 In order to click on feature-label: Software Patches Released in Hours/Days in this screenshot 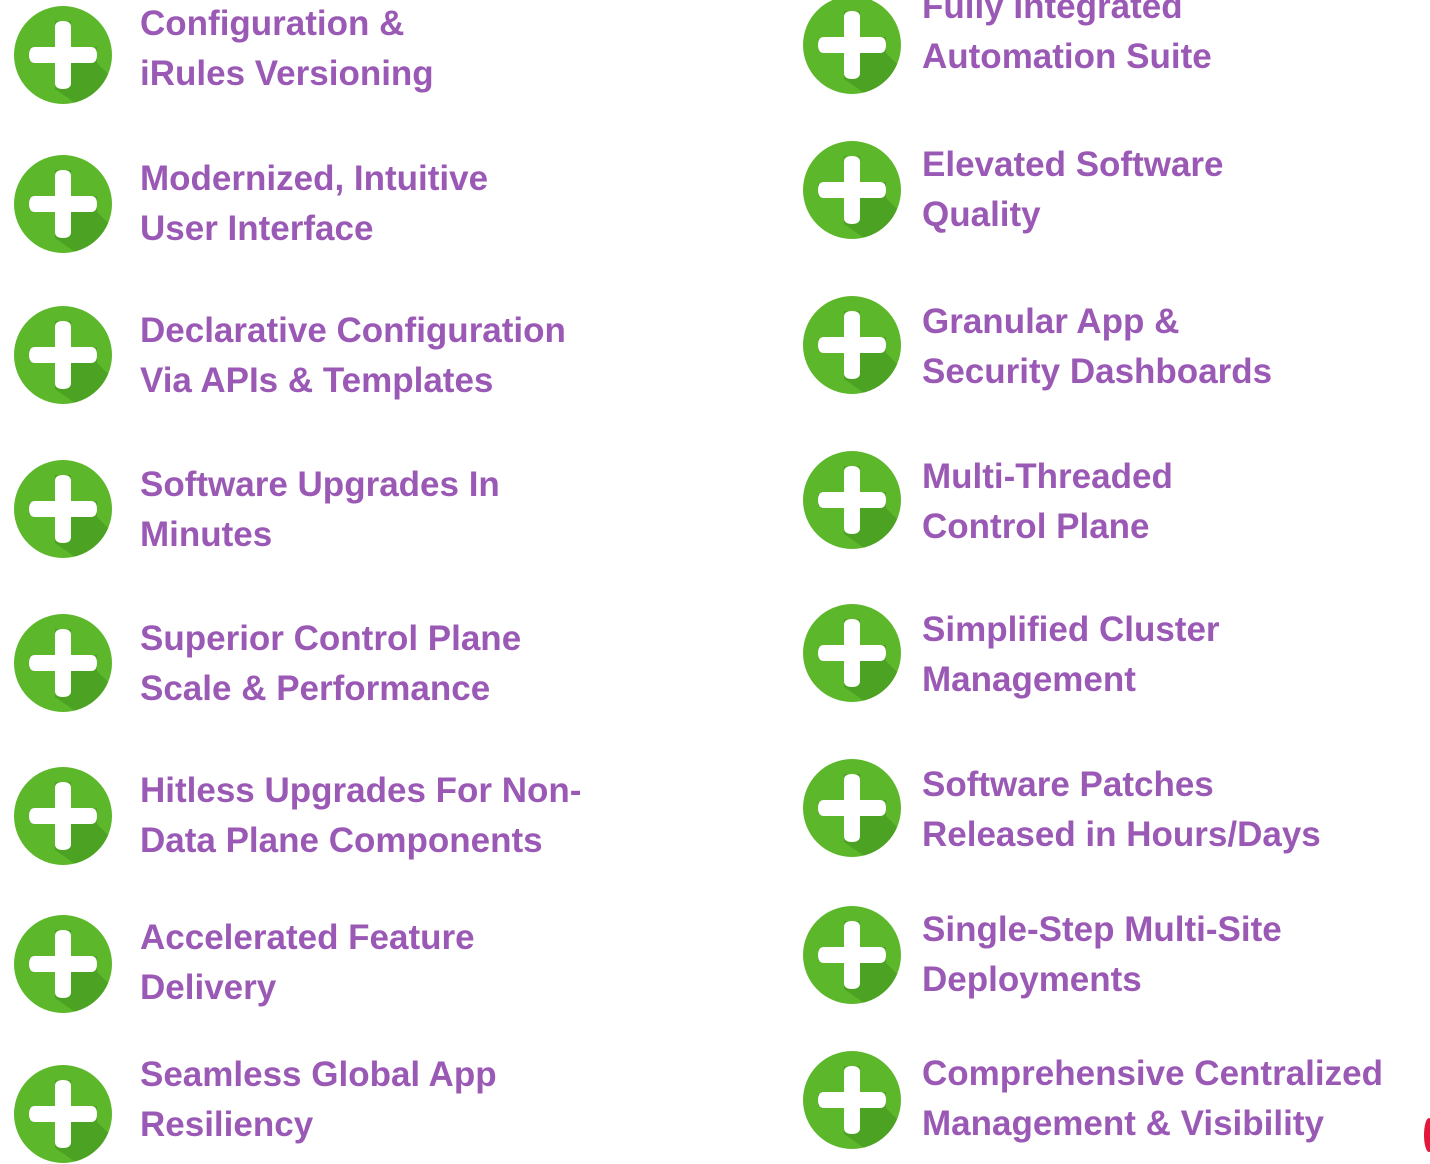, I will do `click(1121, 810)`.